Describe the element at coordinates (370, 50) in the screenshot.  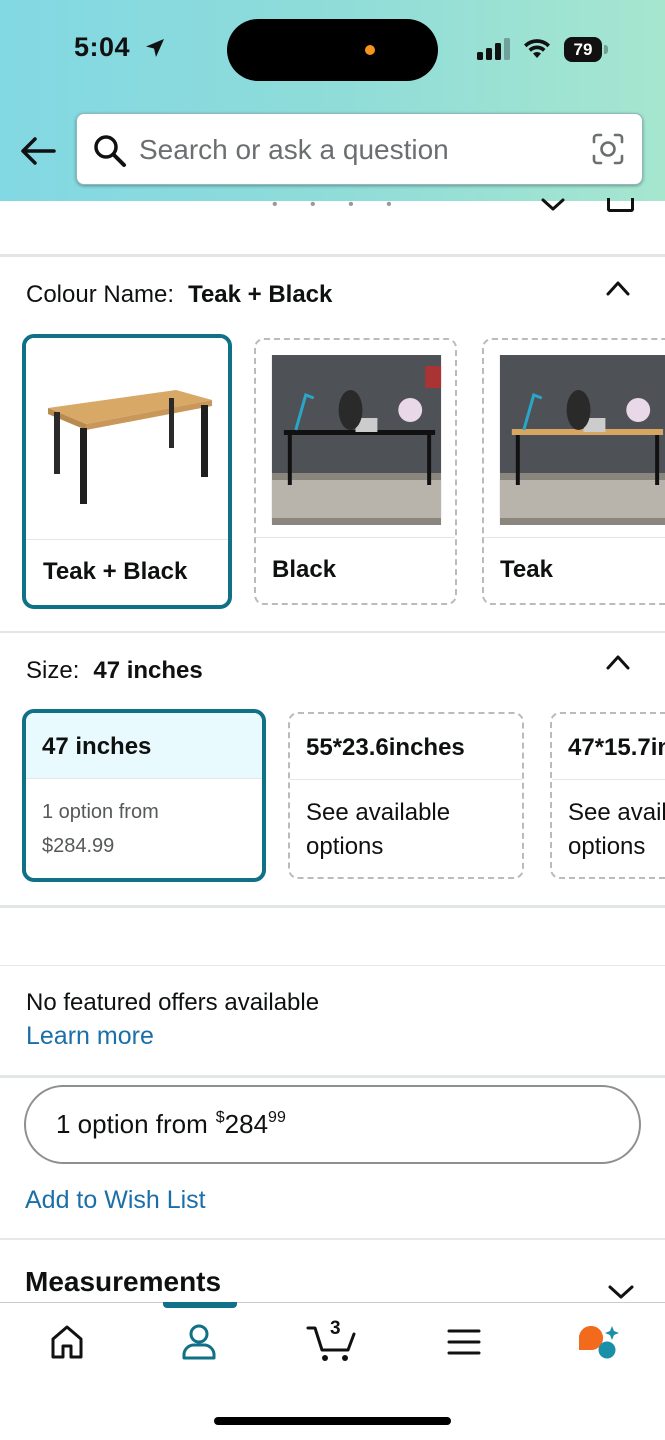
I see `recording-indicator` at that location.